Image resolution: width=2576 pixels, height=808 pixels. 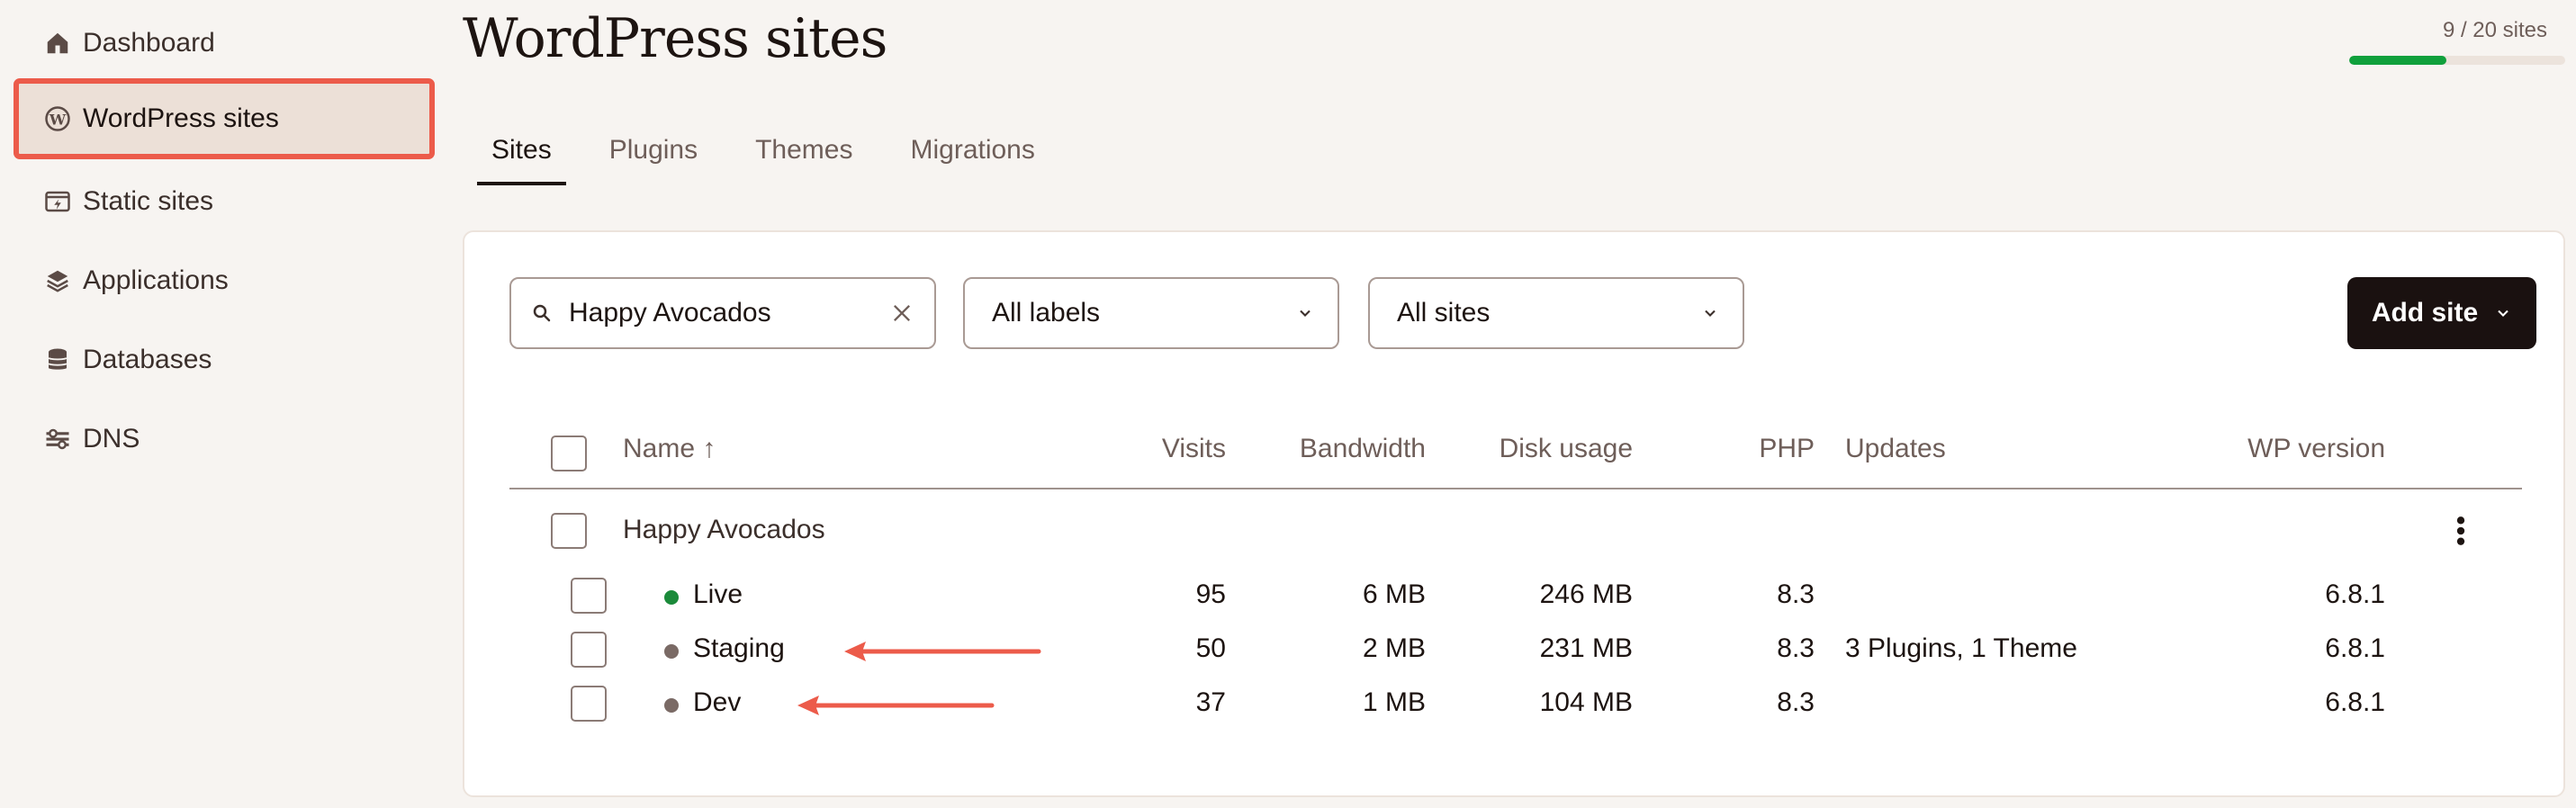 What do you see at coordinates (224, 439) in the screenshot?
I see `sidebar-item-dns: DNS` at bounding box center [224, 439].